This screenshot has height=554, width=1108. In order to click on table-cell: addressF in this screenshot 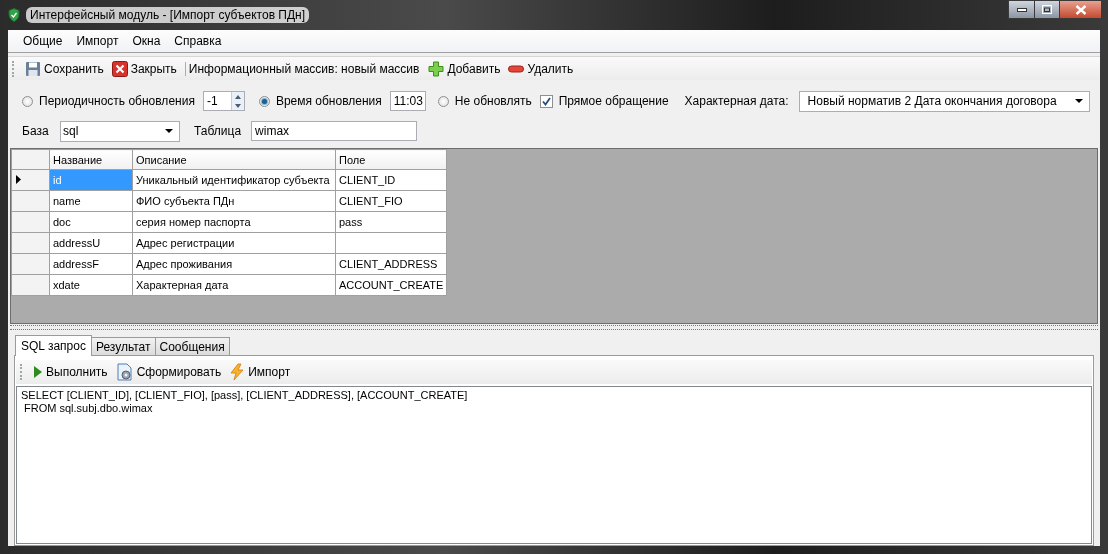, I will do `click(91, 264)`.